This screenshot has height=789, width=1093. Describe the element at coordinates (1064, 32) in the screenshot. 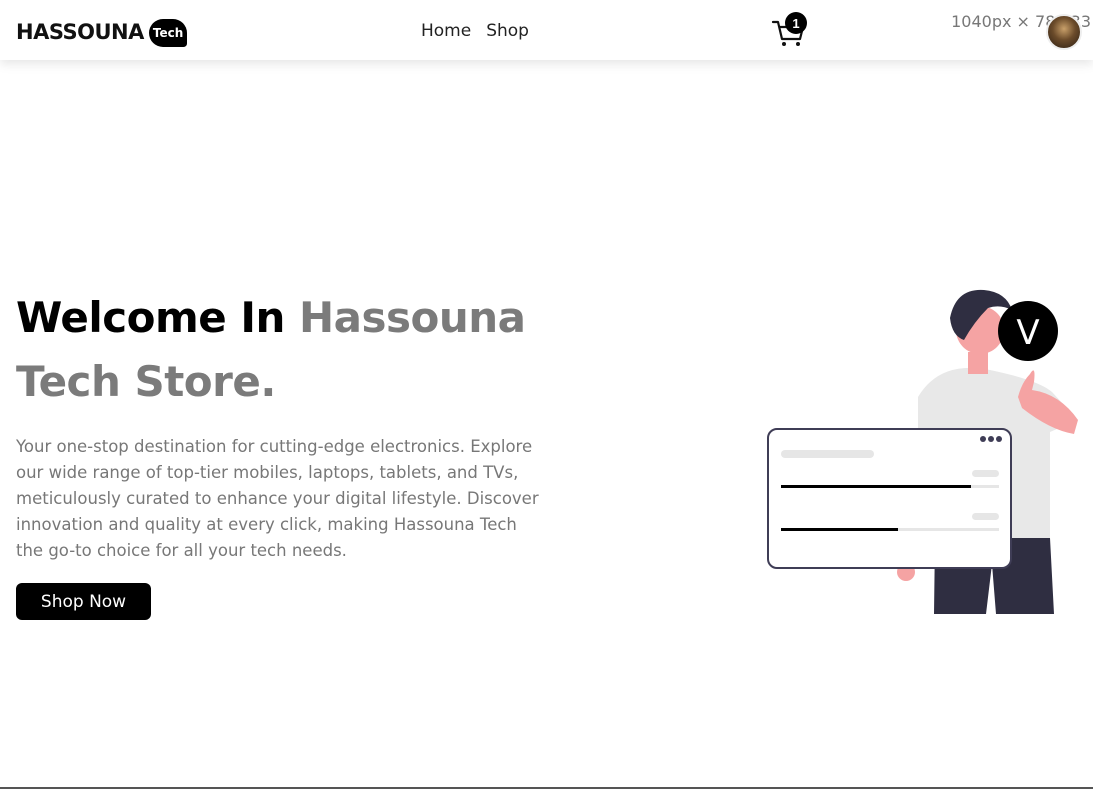

I see `user-avatar` at that location.